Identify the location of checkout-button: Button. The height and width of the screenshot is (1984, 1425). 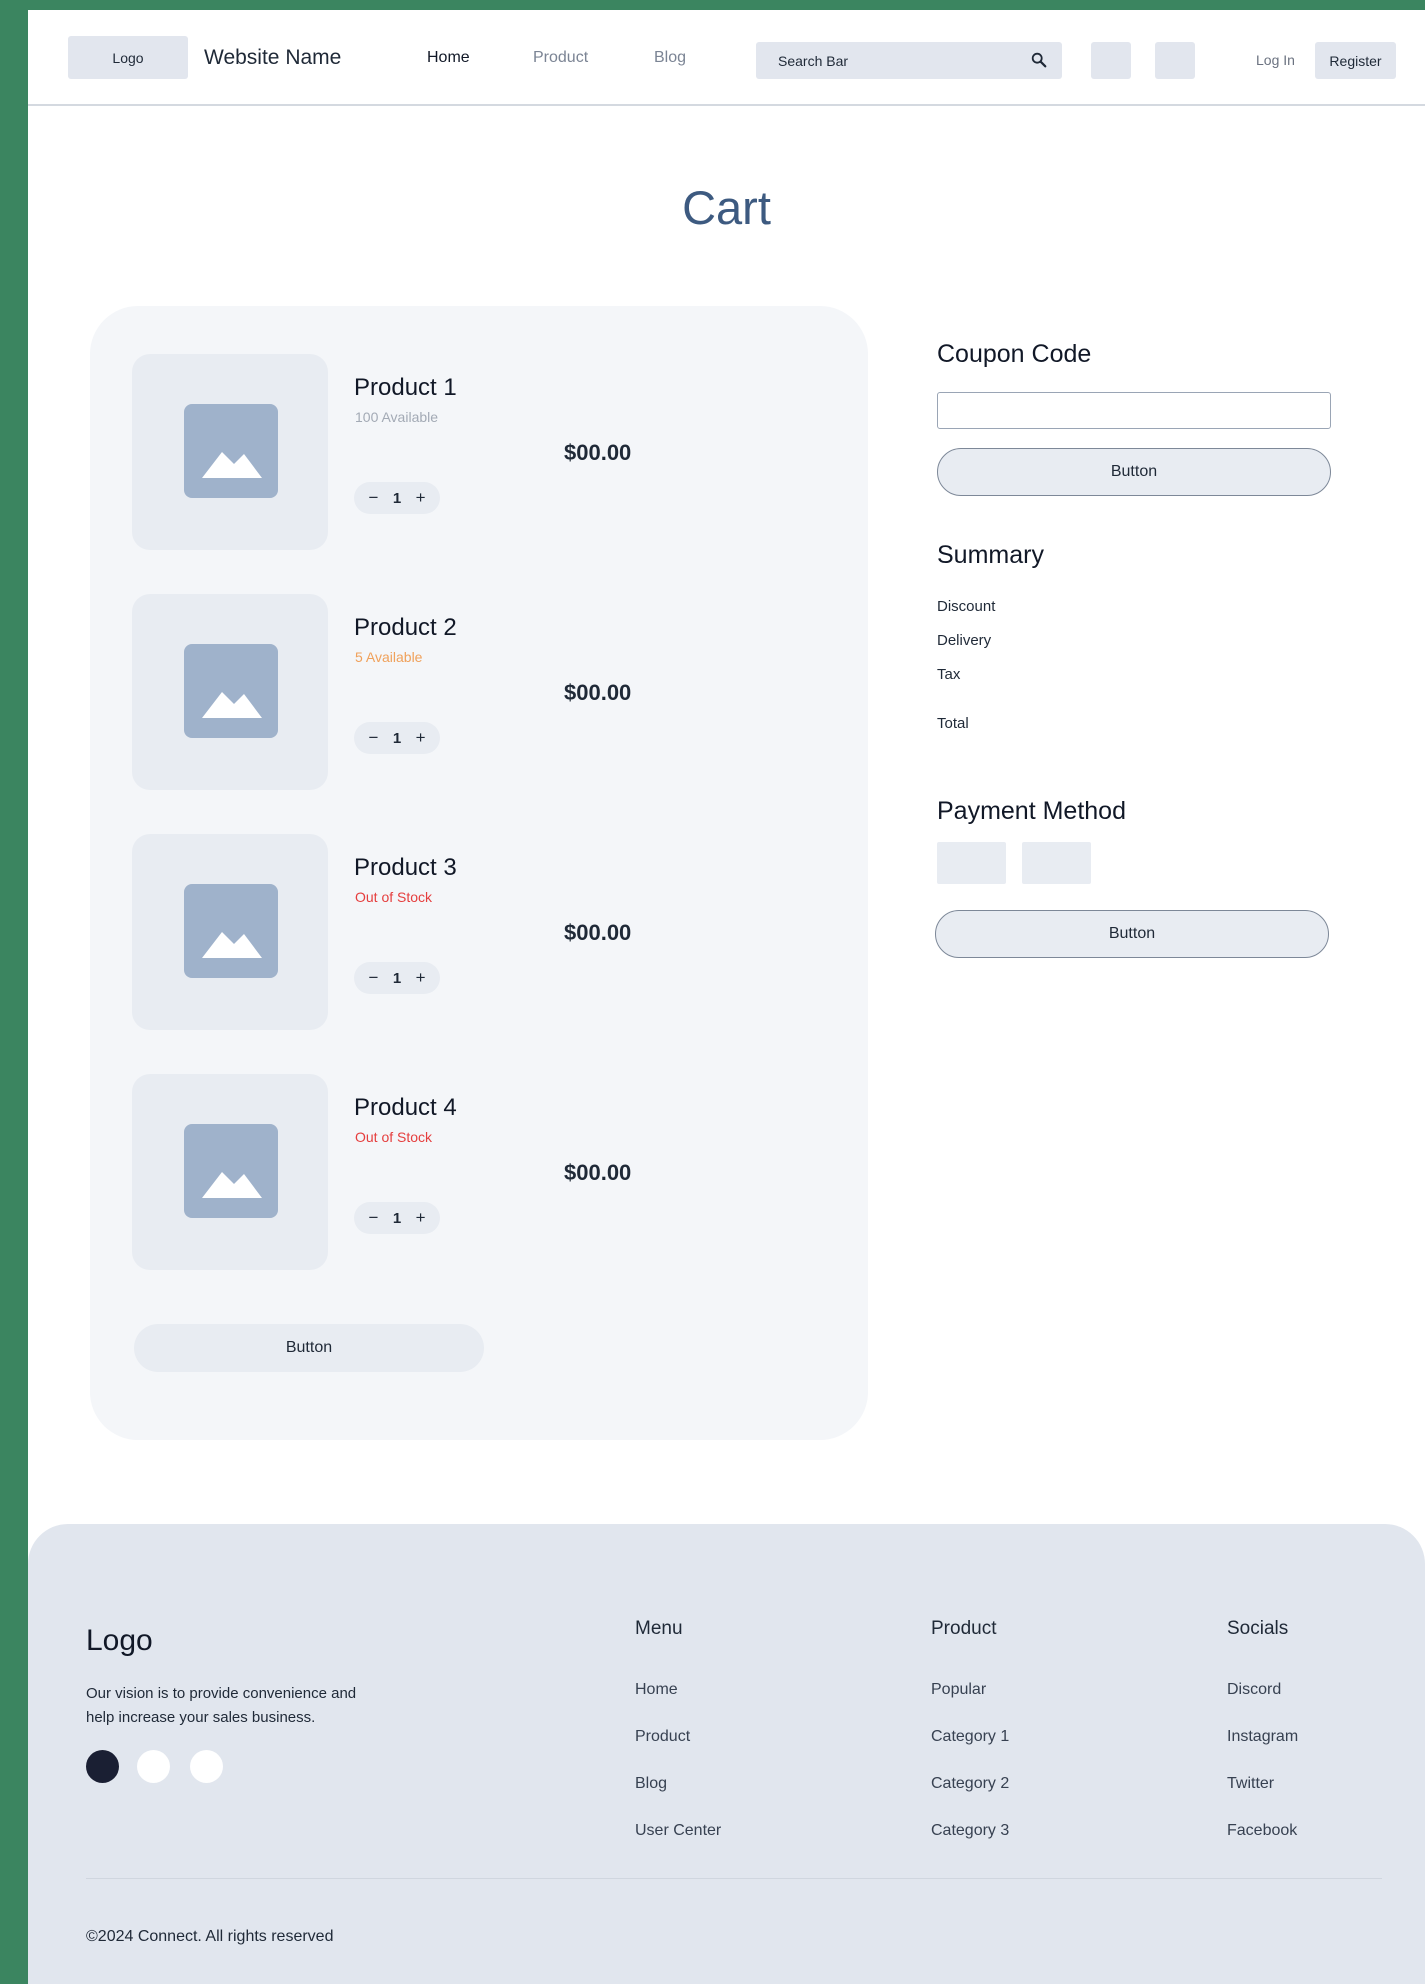
(1132, 934).